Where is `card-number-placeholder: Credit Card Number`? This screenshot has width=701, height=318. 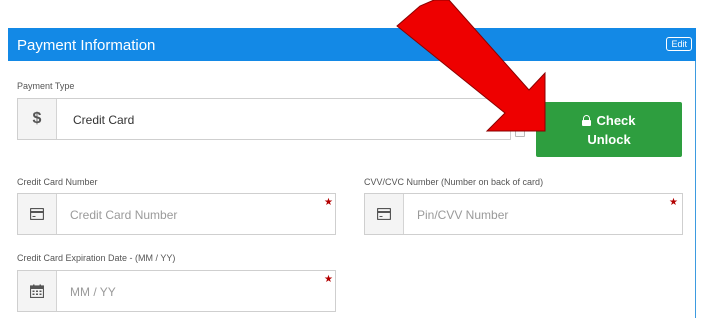 card-number-placeholder: Credit Card Number is located at coordinates (124, 215).